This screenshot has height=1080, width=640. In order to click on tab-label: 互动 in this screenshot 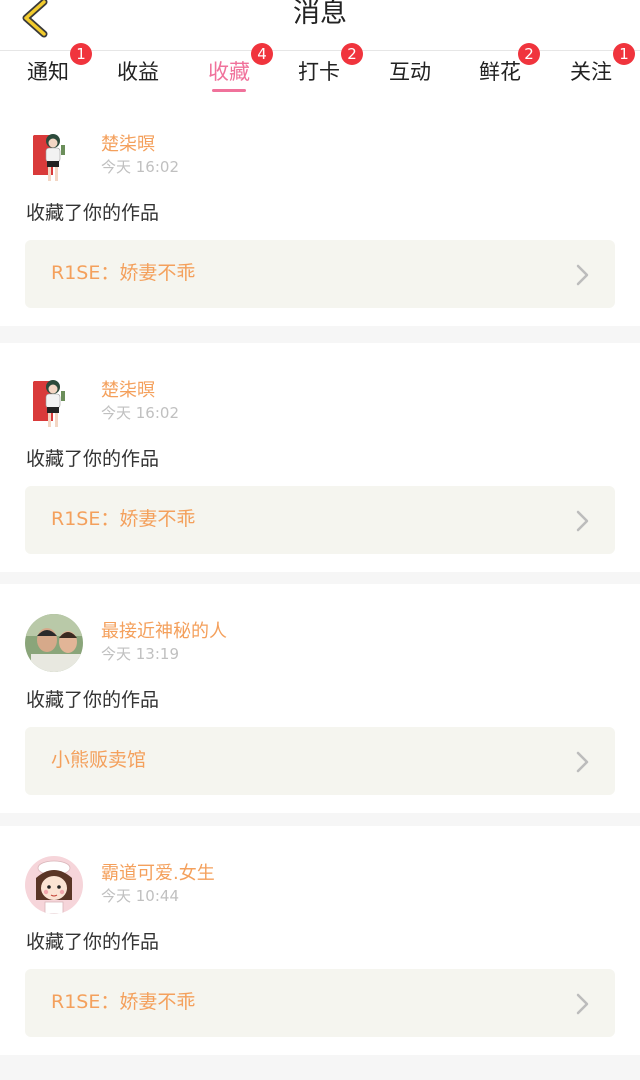, I will do `click(410, 72)`.